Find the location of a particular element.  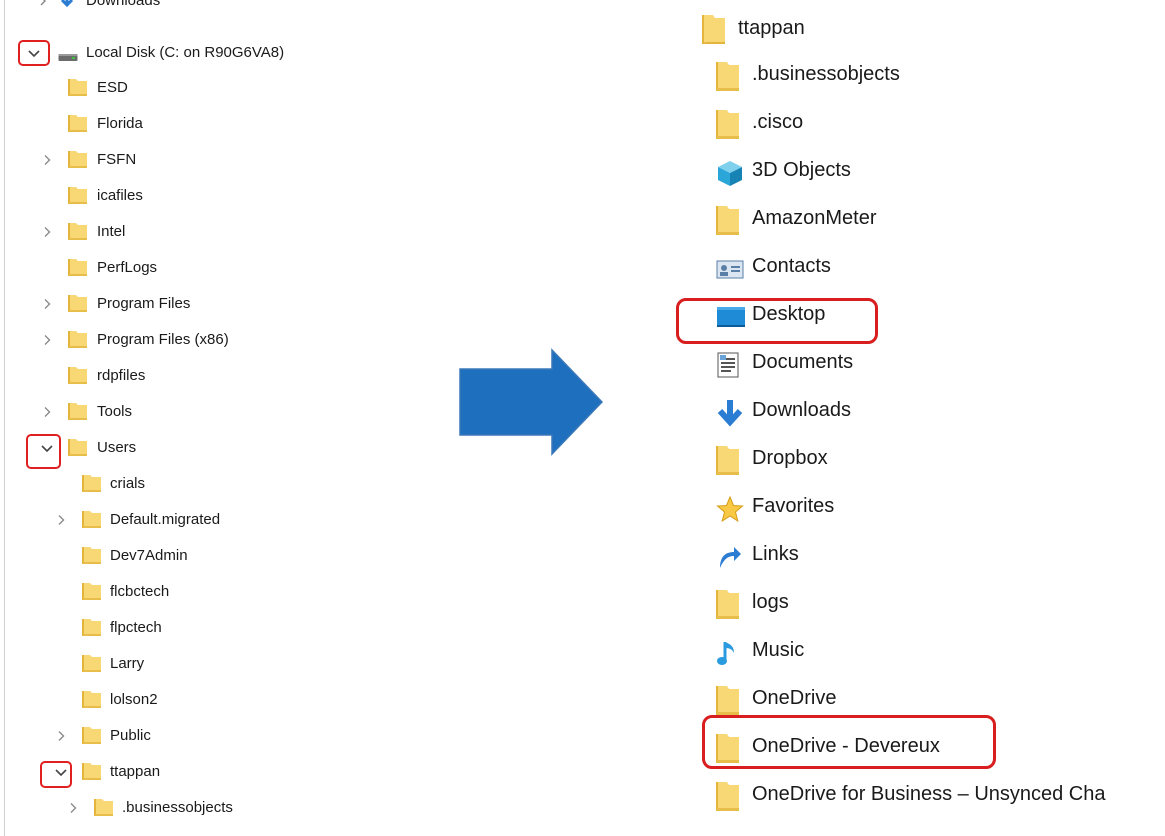

tree-item: PerfLogs is located at coordinates (200, 268).